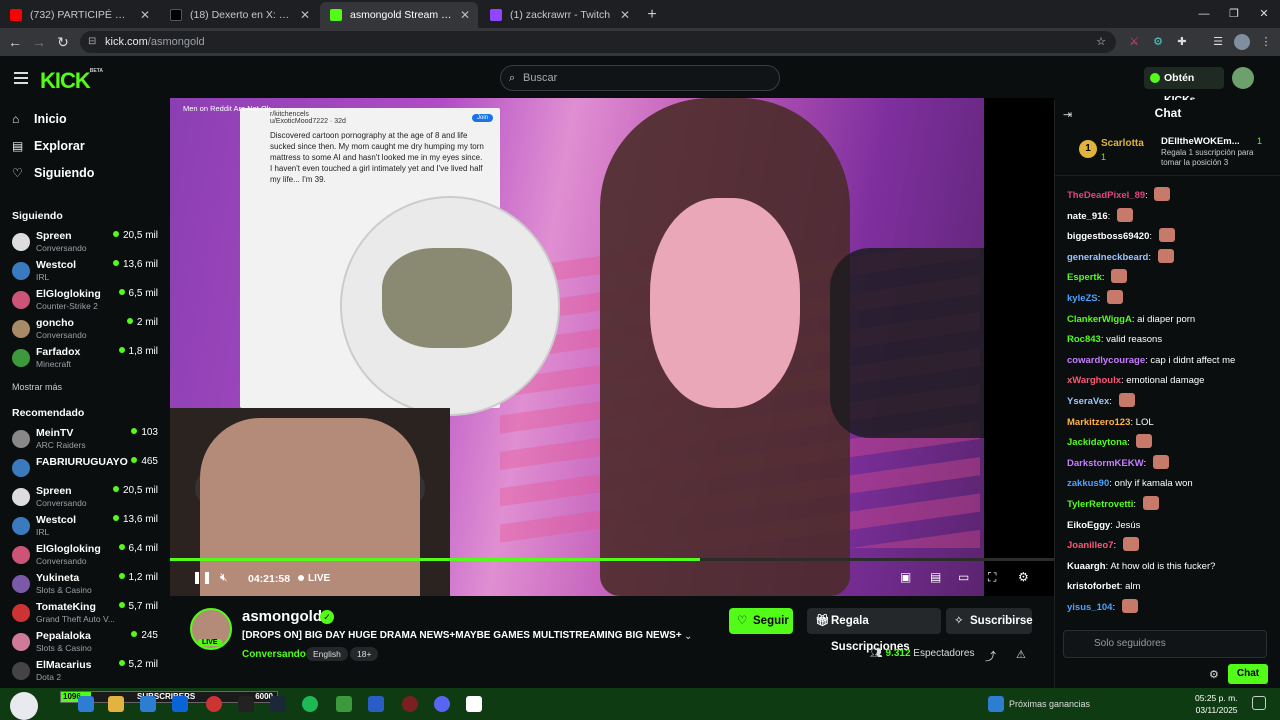 Image resolution: width=1280 pixels, height=720 pixels. I want to click on kick-logo: KICKBETA, so click(71, 81).